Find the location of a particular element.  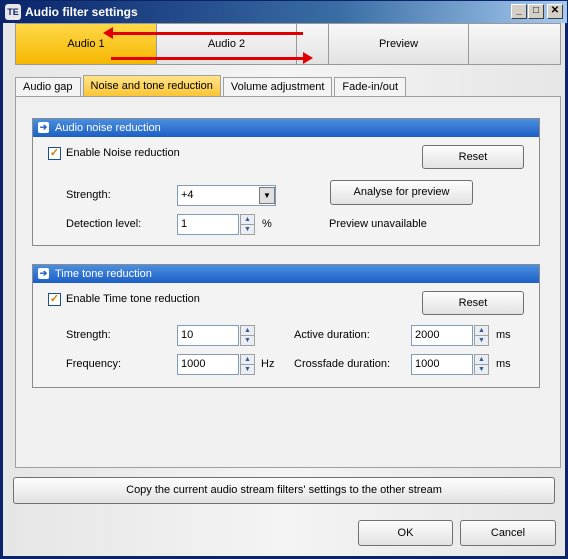

tone-strength-spinner: ▲ ▼ is located at coordinates (247, 335).